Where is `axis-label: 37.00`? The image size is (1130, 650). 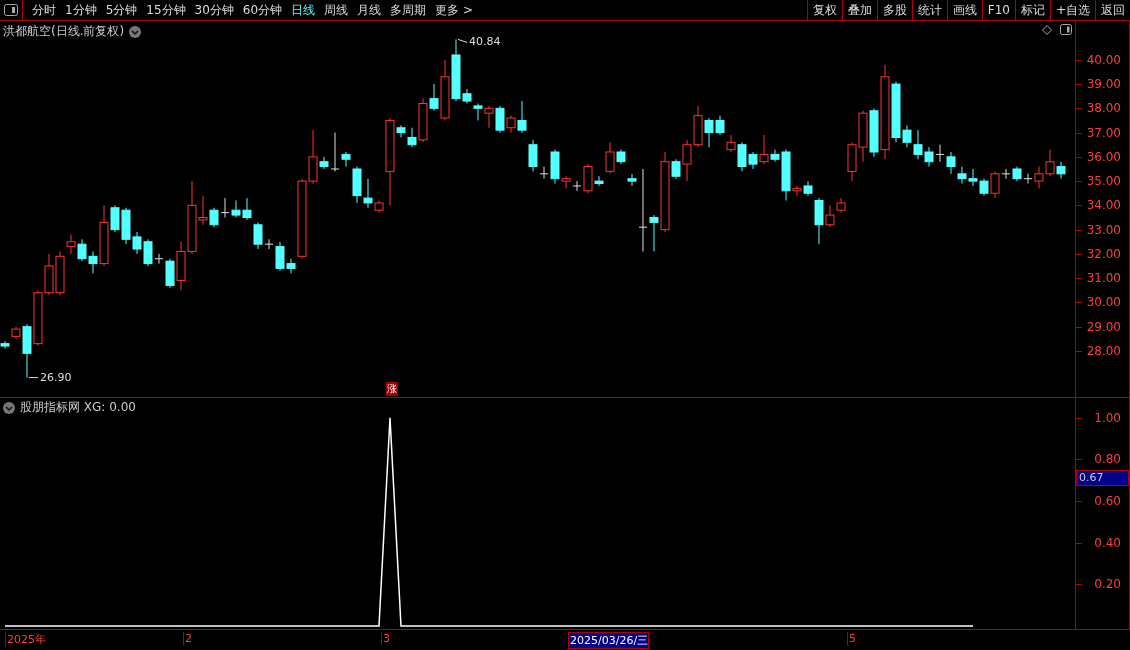
axis-label: 37.00 is located at coordinates (1103, 132).